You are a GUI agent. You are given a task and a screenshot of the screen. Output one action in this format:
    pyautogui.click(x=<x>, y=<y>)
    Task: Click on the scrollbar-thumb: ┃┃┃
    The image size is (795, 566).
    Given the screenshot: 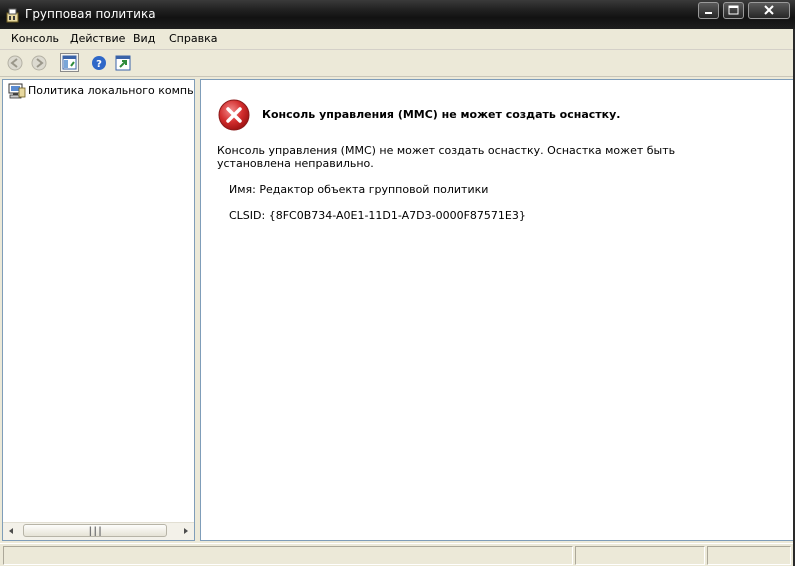 What is the action you would take?
    pyautogui.click(x=95, y=530)
    